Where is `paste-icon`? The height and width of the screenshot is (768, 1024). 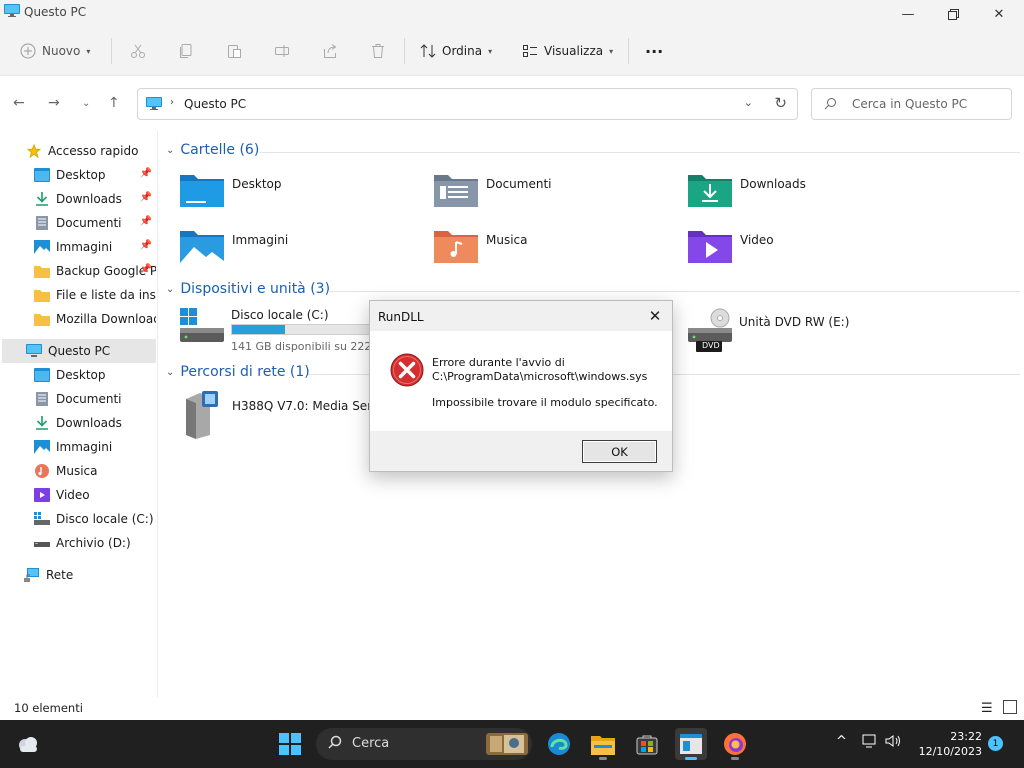 paste-icon is located at coordinates (234, 51).